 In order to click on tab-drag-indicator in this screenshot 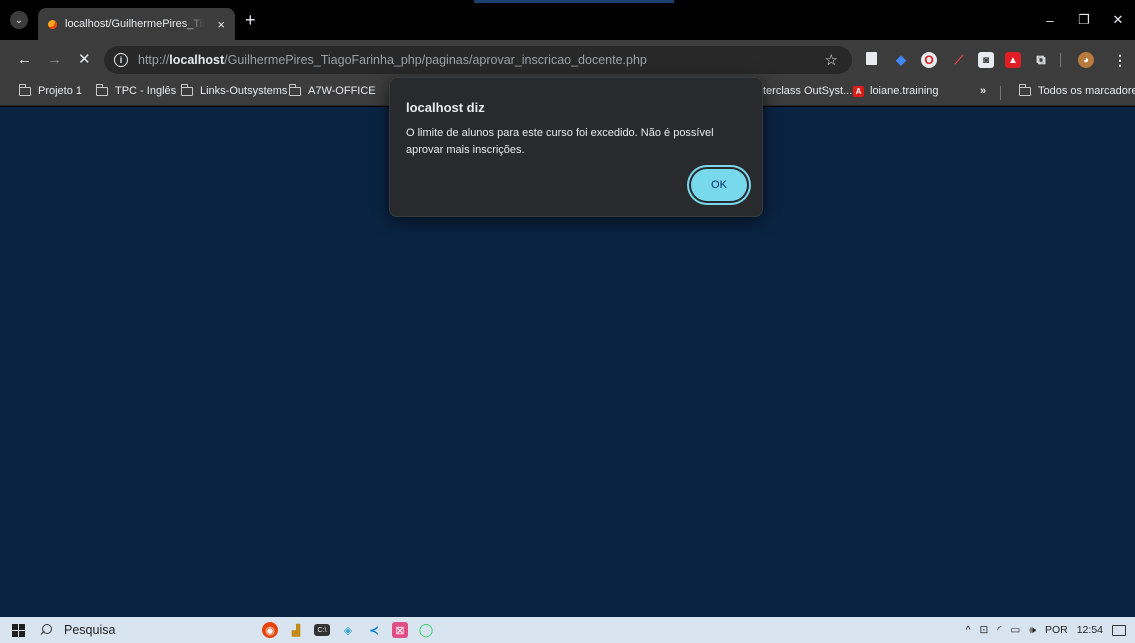, I will do `click(574, 1)`.